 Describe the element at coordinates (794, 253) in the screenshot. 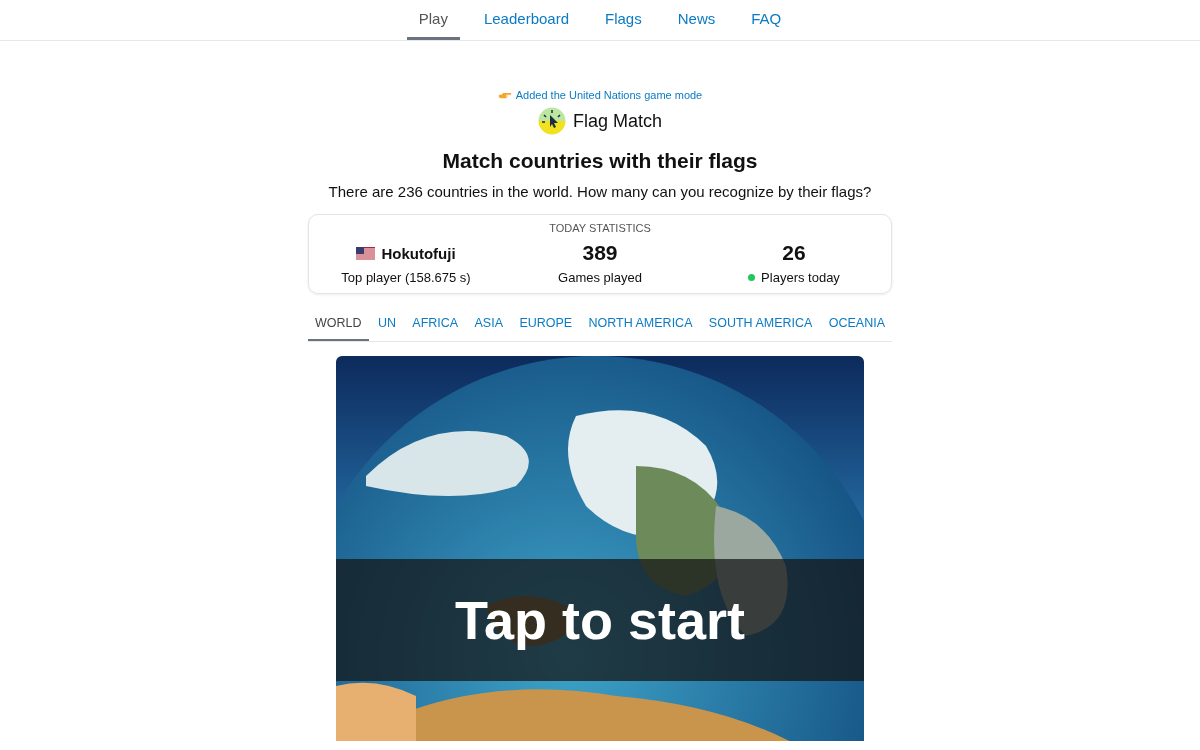

I see `stat-value: 26` at that location.